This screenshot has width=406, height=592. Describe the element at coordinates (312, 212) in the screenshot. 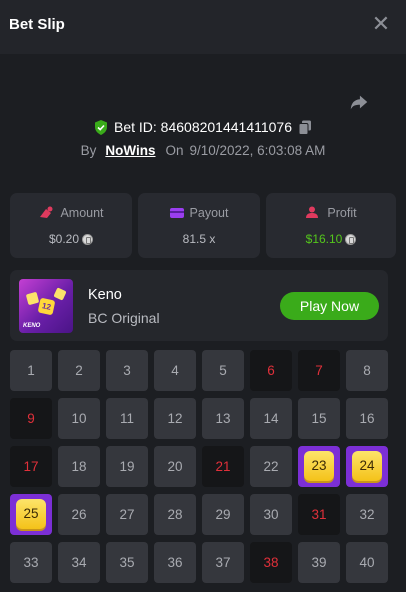

I see `profit-icon` at that location.